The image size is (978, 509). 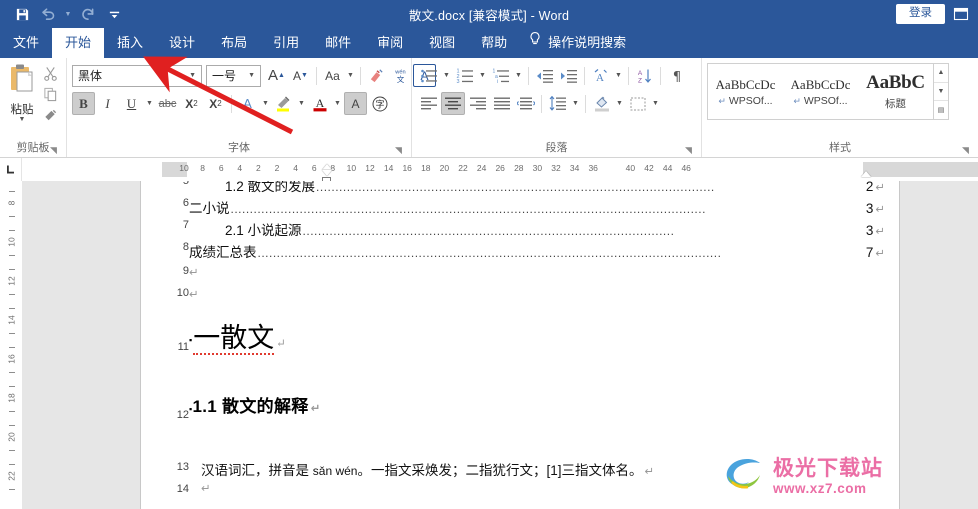 I want to click on font-color-dropdown-icon: ▼, so click(x=337, y=103).